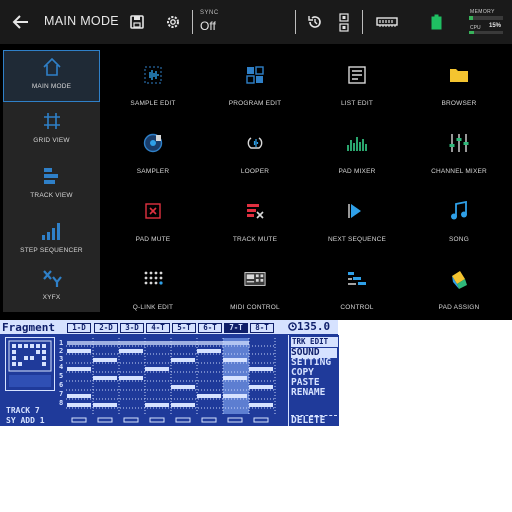 The image size is (512, 512). What do you see at coordinates (61, 359) in the screenshot?
I see `row-number: 3` at bounding box center [61, 359].